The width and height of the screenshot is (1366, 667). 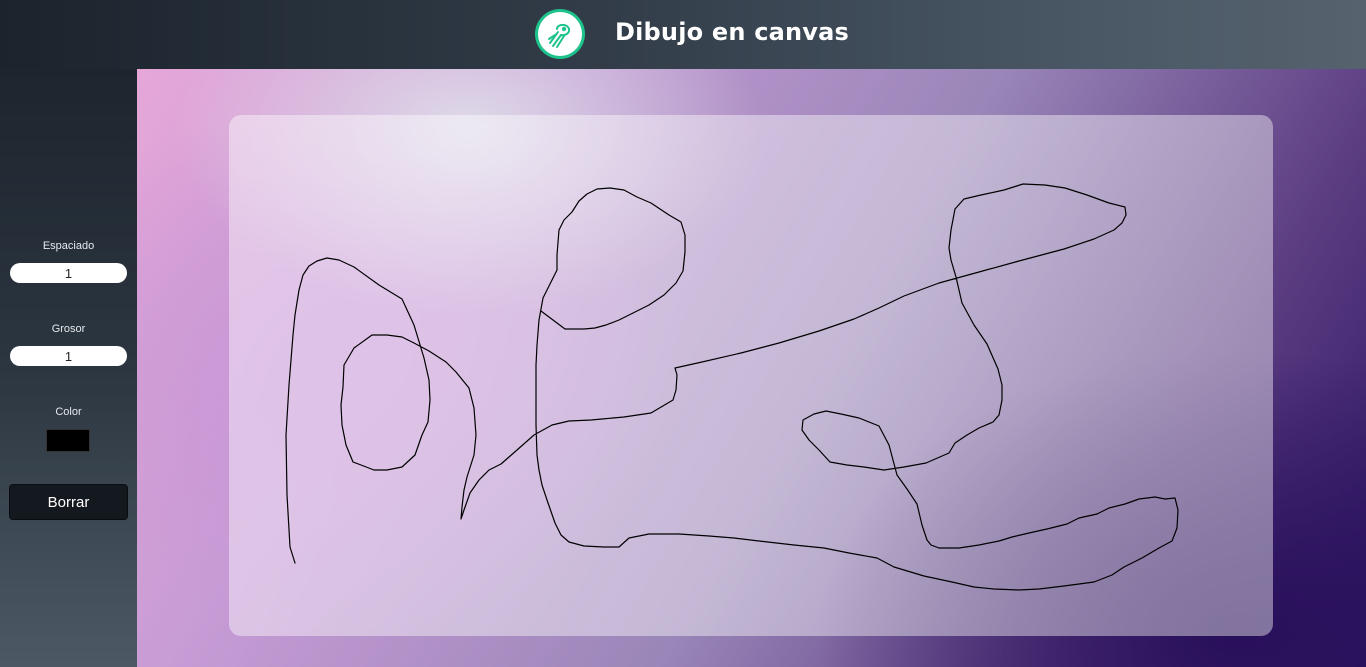 What do you see at coordinates (68, 502) in the screenshot?
I see `clear-button: Borrar` at bounding box center [68, 502].